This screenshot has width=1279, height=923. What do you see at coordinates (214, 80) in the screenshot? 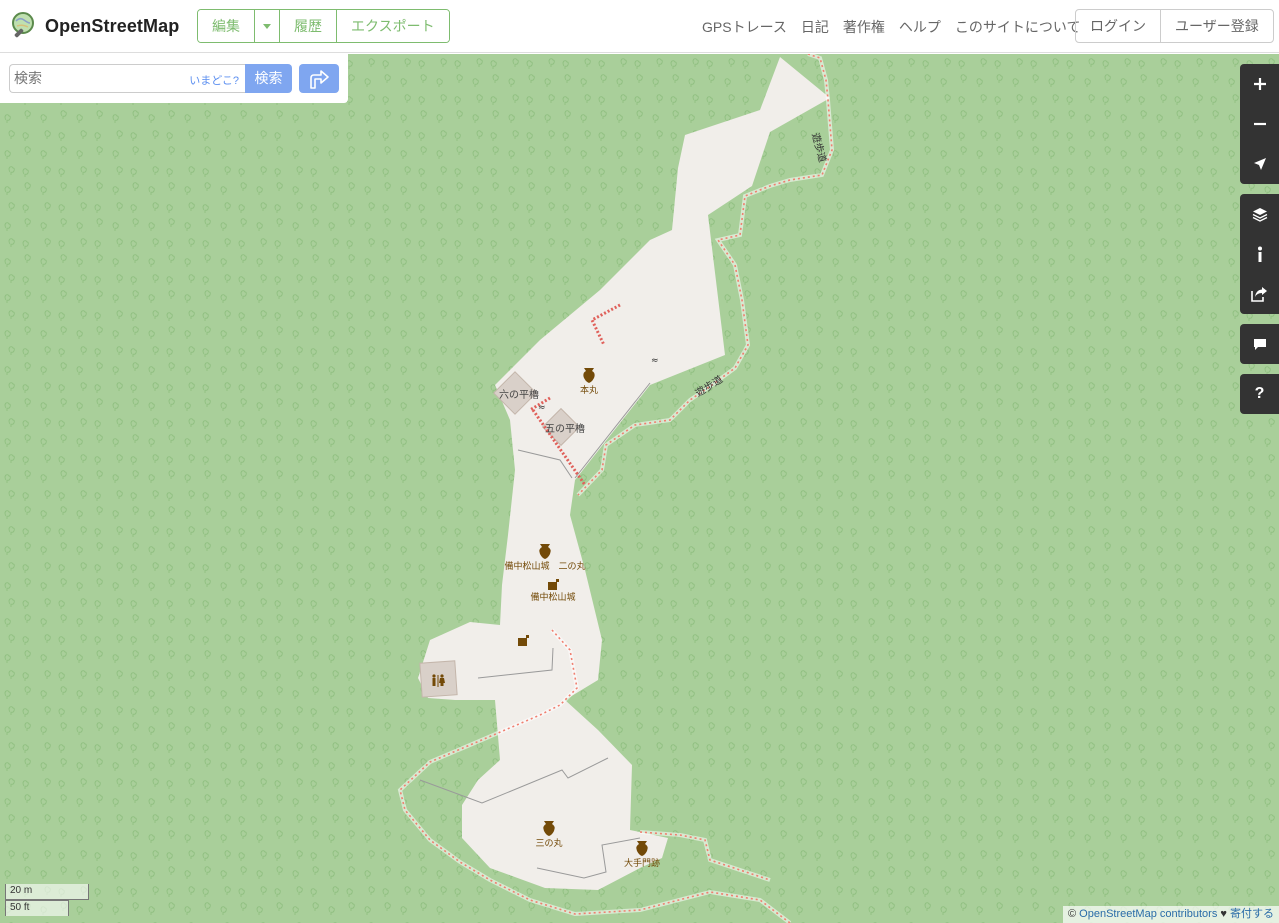
I see `where-am-i-link: いまどこ?` at bounding box center [214, 80].